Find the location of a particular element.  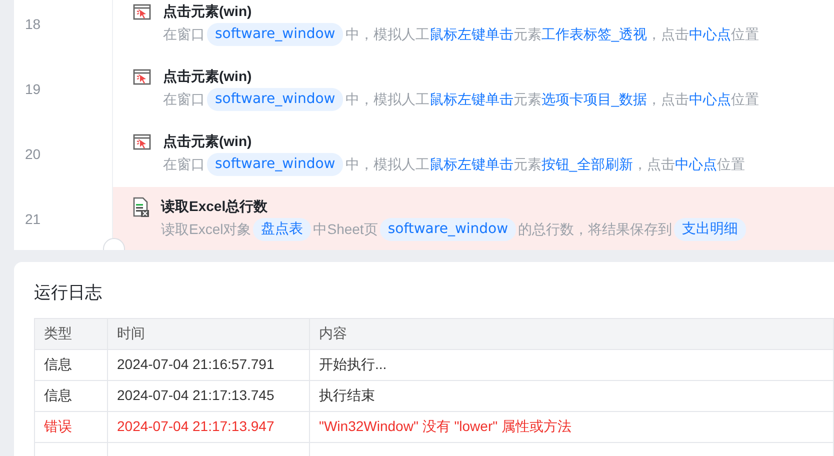

table-cell: 错误 is located at coordinates (71, 426).